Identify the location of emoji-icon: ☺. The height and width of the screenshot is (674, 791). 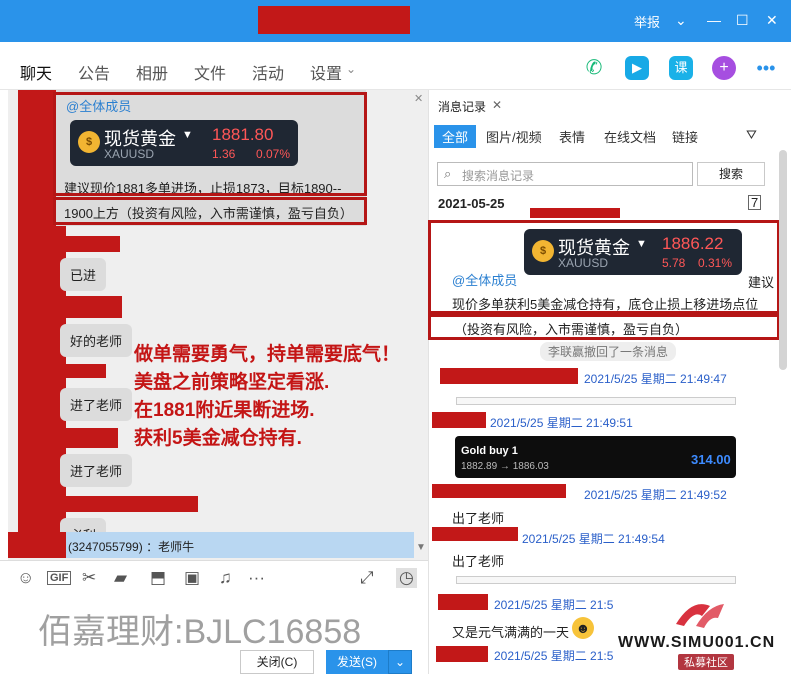
(25, 578).